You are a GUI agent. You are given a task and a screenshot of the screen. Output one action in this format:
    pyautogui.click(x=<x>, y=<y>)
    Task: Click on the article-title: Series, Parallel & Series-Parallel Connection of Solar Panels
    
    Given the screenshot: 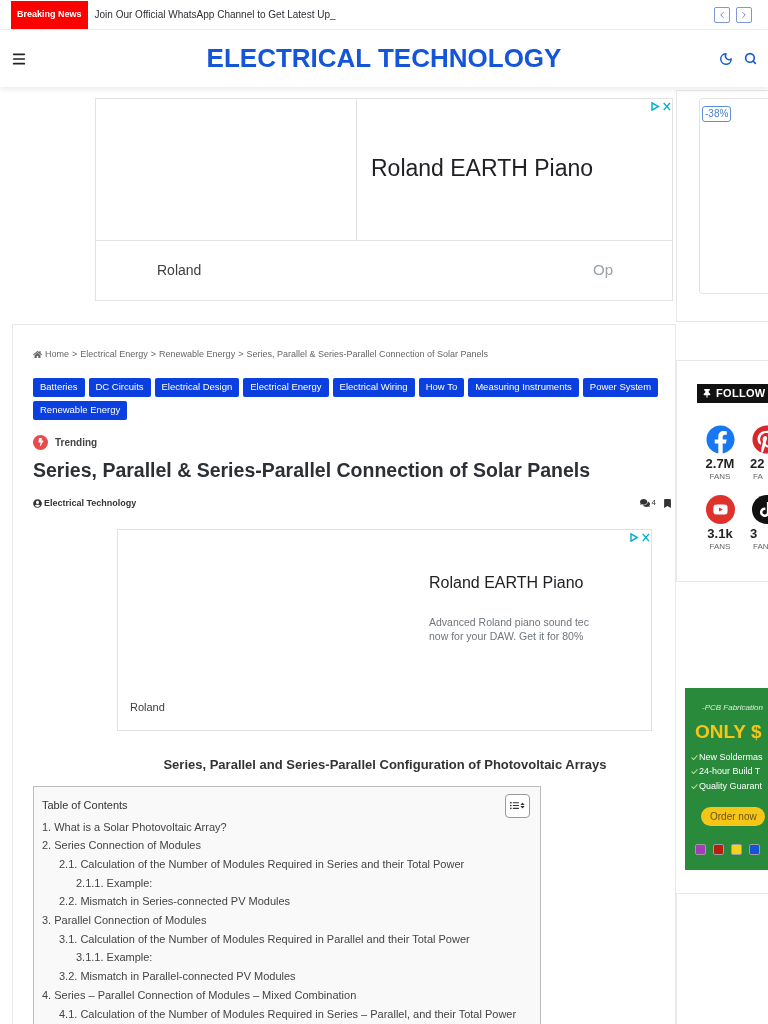 What is the action you would take?
    pyautogui.click(x=312, y=470)
    